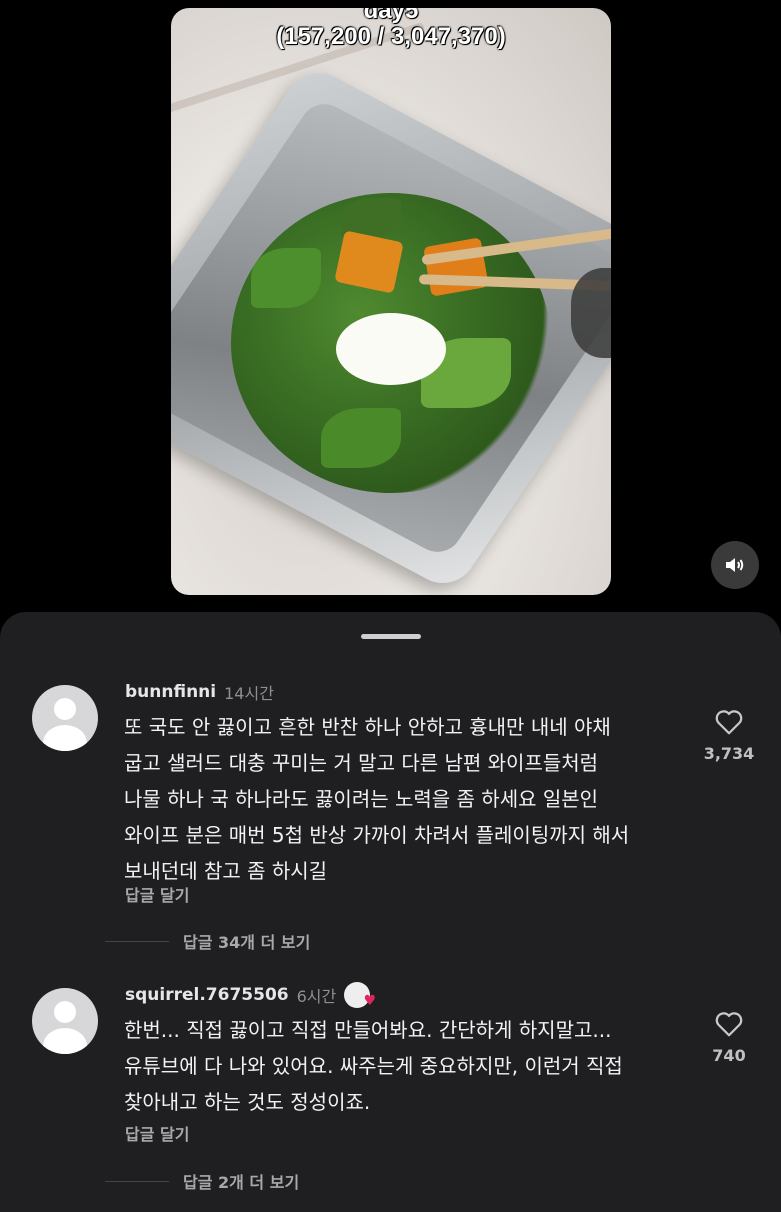  What do you see at coordinates (729, 1037) in the screenshot?
I see `like-button: 740` at bounding box center [729, 1037].